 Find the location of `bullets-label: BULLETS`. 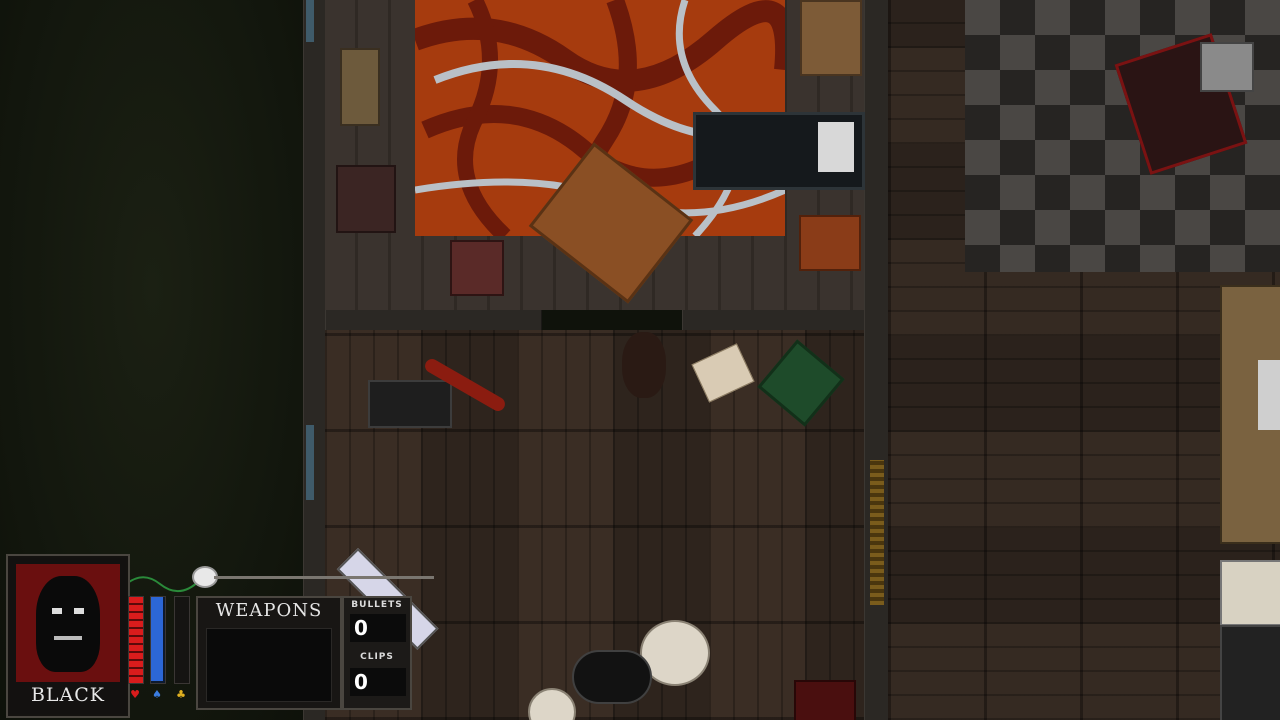

bullets-label: BULLETS is located at coordinates (377, 605).